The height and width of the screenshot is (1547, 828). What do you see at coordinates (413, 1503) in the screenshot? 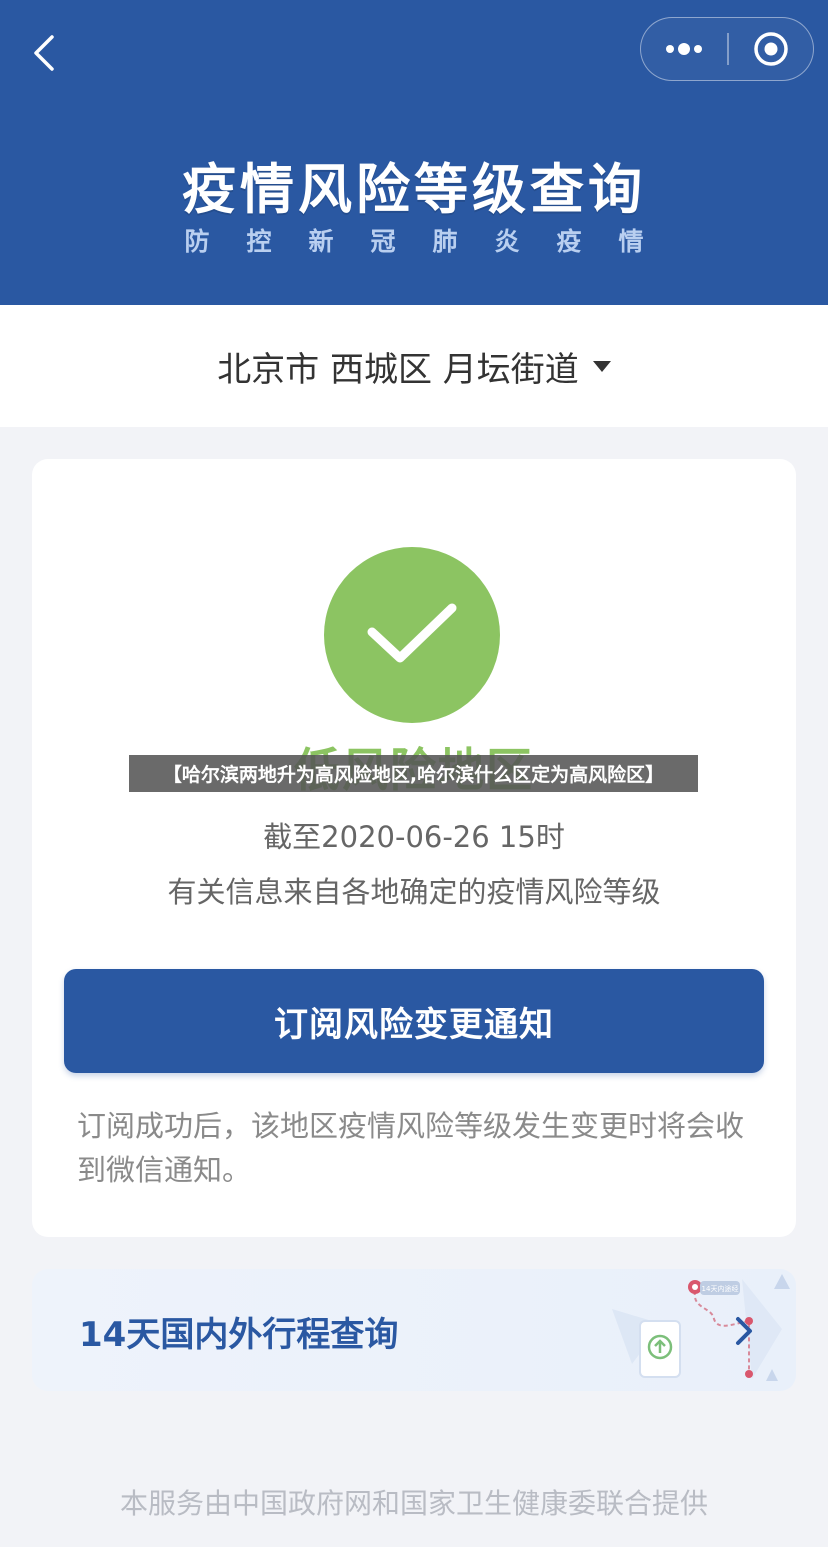
I see `footer-text: 本服务由中国政府网和国家卫生健康委联合提供` at bounding box center [413, 1503].